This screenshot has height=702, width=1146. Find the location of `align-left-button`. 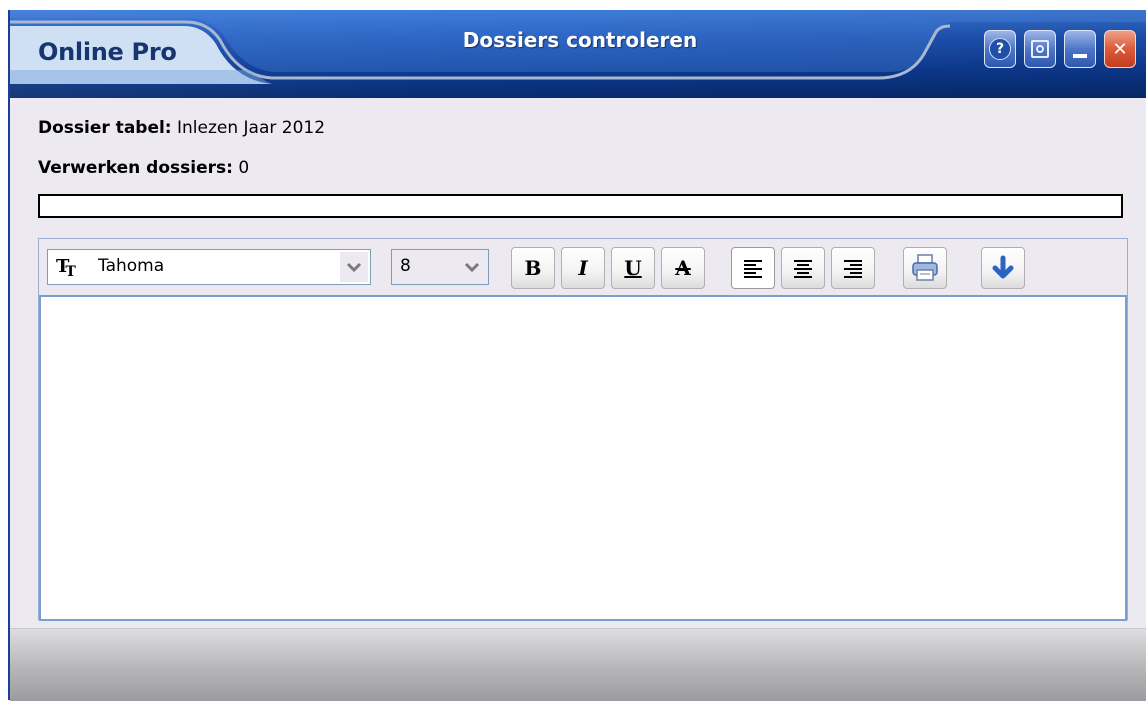

align-left-button is located at coordinates (753, 268).